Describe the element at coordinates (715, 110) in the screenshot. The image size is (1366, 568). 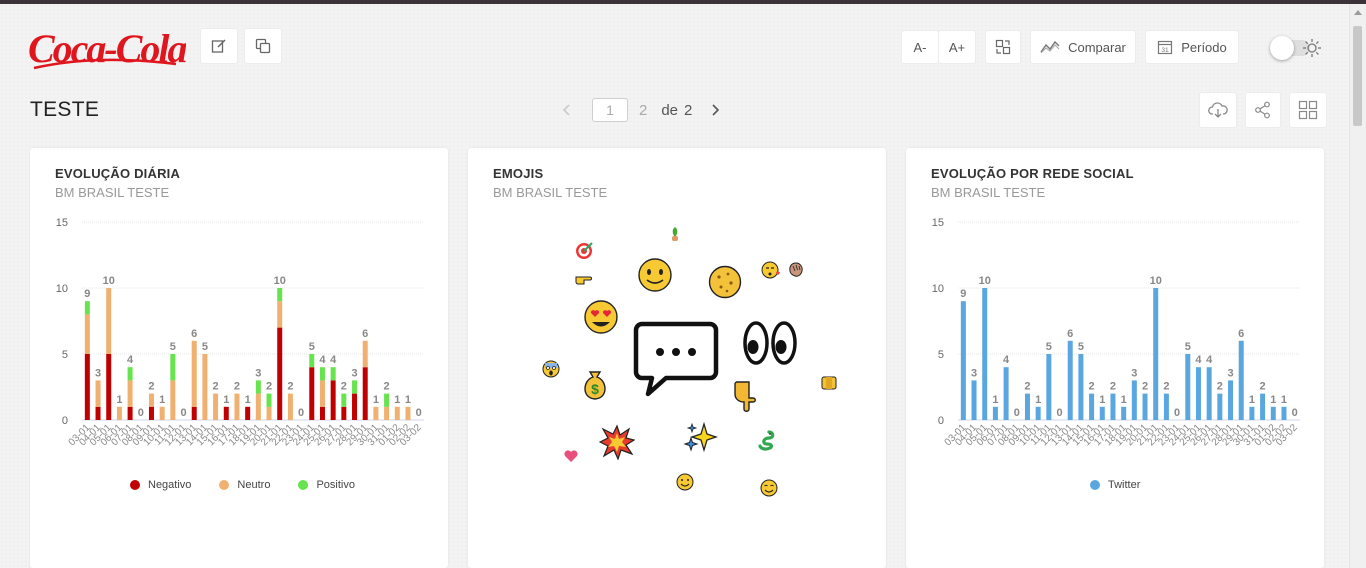
I see `chevron-right-icon` at that location.